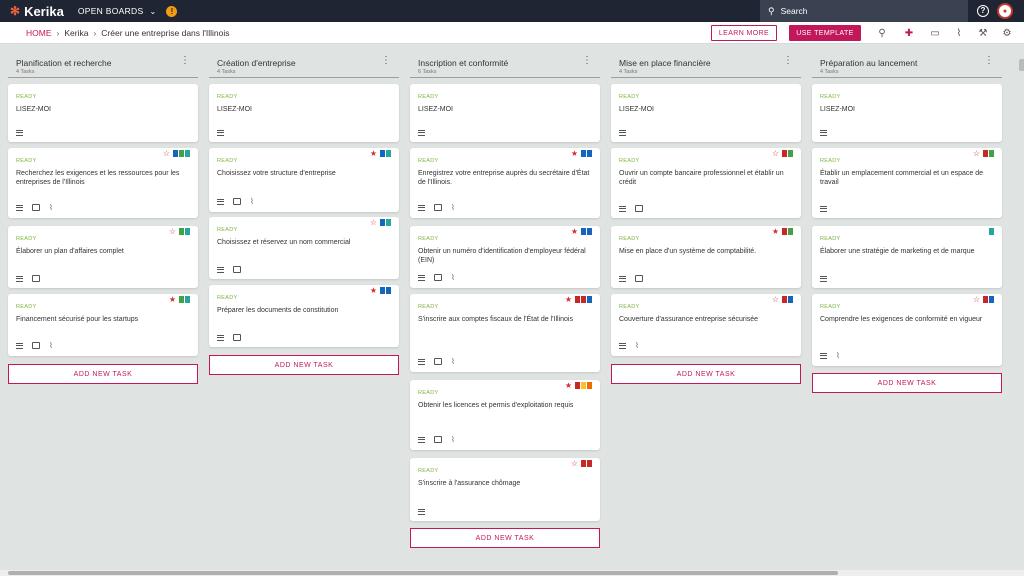 Image resolution: width=1024 pixels, height=576 pixels. What do you see at coordinates (583, 386) in the screenshot?
I see `bookmark-yellow-icon` at bounding box center [583, 386].